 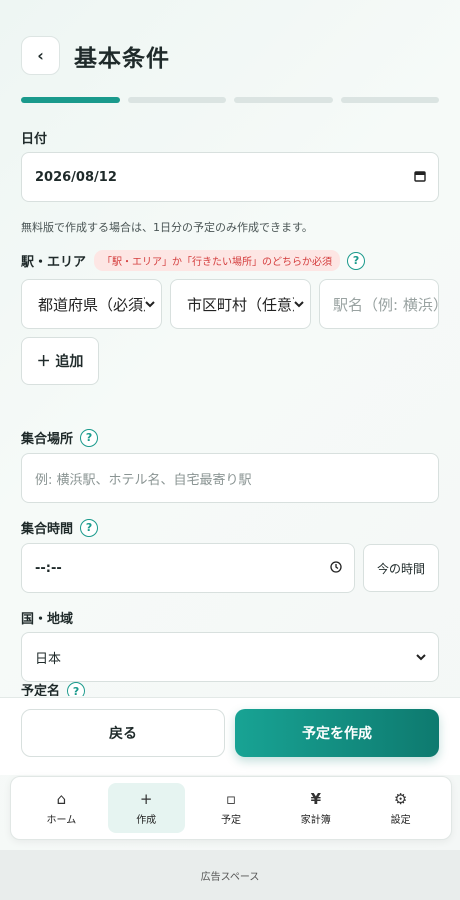 I want to click on progress-indicator, so click(x=230, y=100).